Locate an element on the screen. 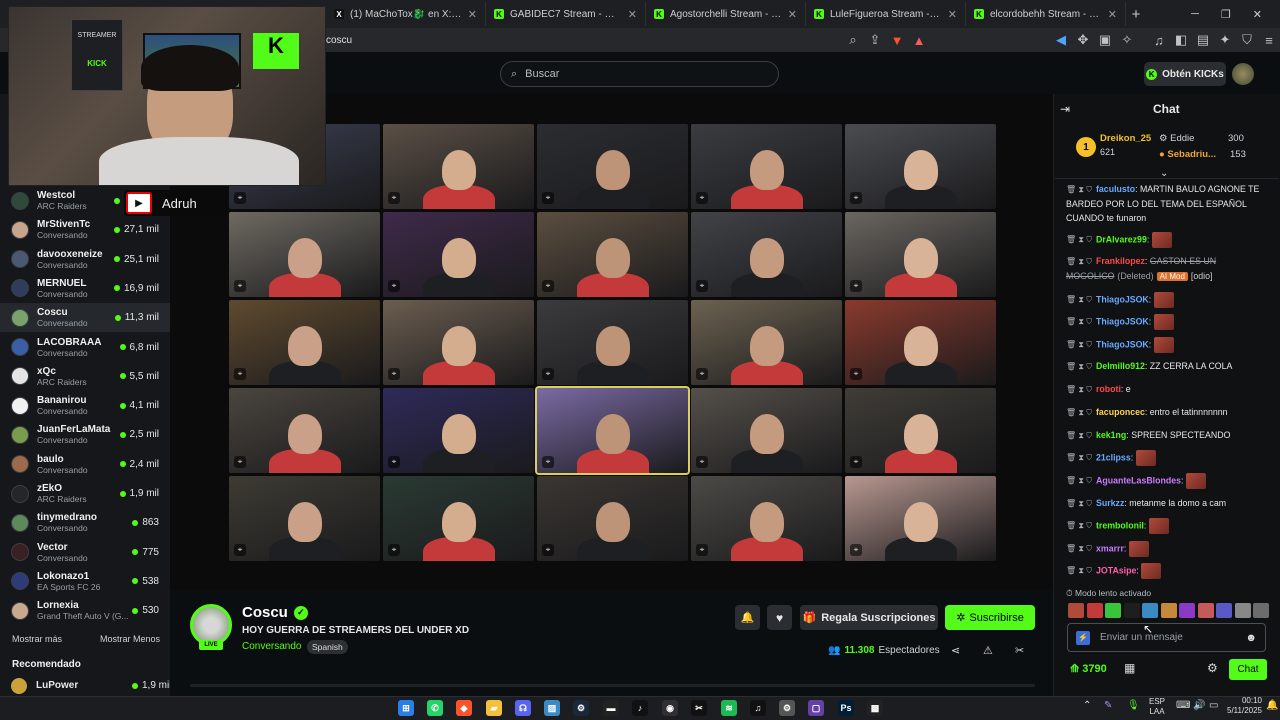 This screenshot has width=1280, height=720. user-avatar is located at coordinates (1243, 74).